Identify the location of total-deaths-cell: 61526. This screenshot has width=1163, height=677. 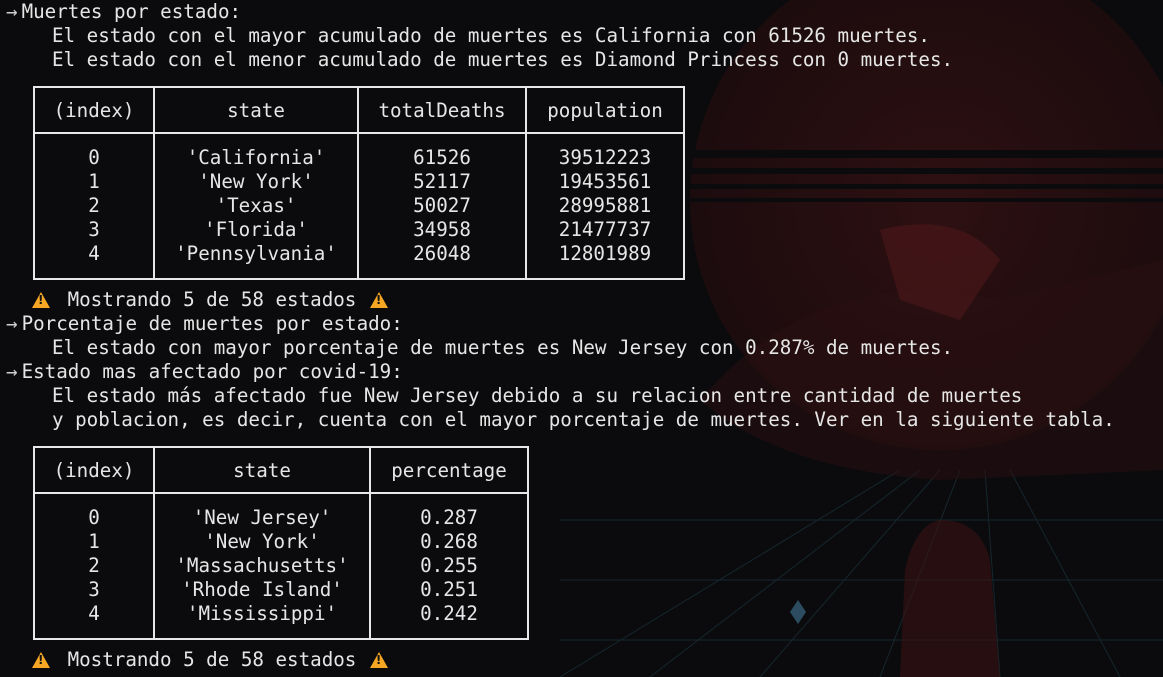
(442, 151).